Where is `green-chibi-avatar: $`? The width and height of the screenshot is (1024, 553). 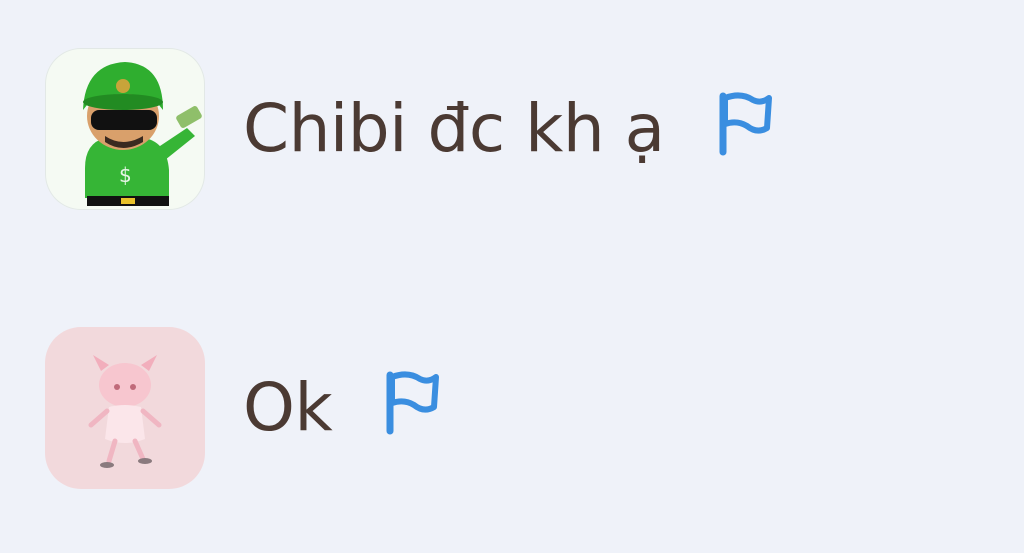
green-chibi-avatar: $ is located at coordinates (125, 129).